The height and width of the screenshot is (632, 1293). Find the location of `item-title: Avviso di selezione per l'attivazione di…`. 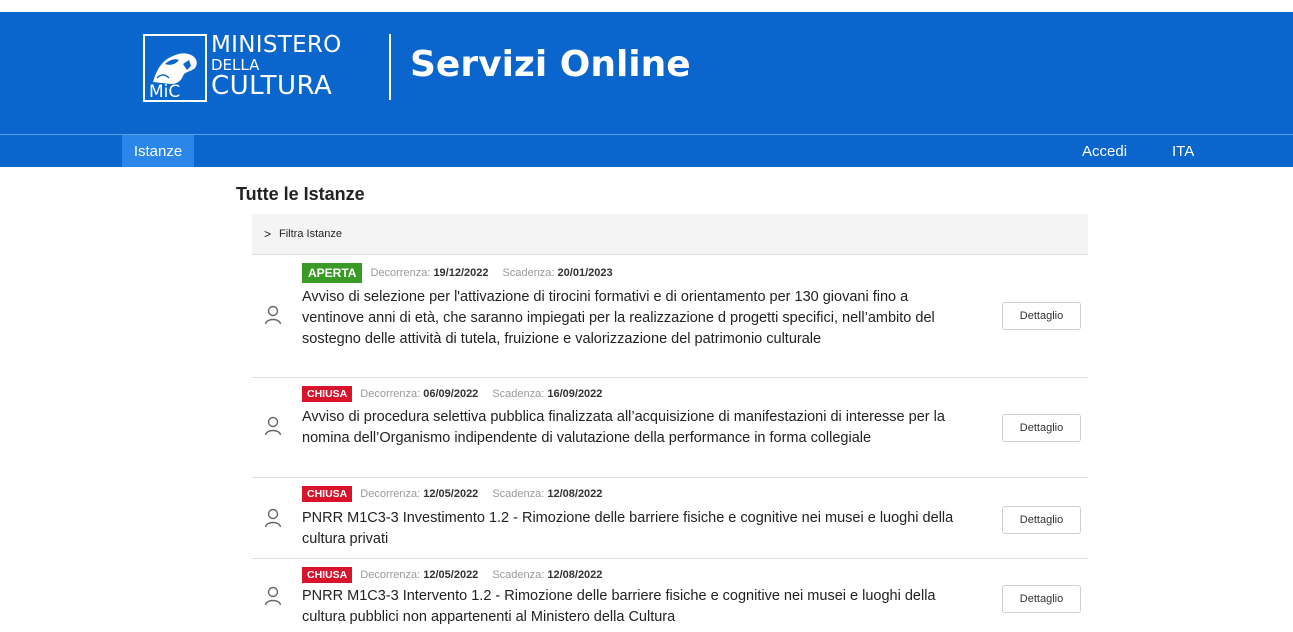

item-title: Avviso di selezione per l'attivazione di… is located at coordinates (637, 318).